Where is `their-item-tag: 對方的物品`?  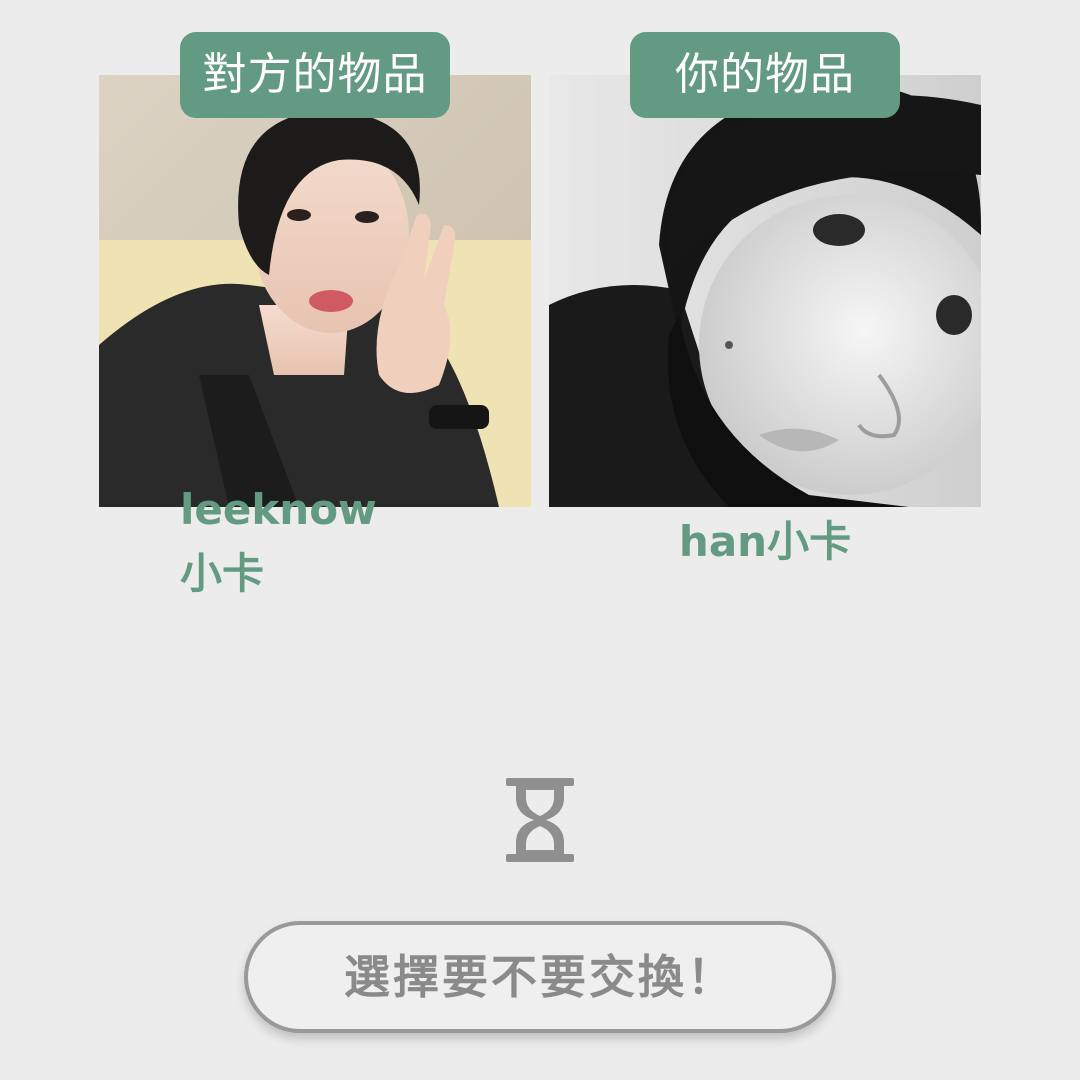
their-item-tag: 對方的物品 is located at coordinates (315, 75).